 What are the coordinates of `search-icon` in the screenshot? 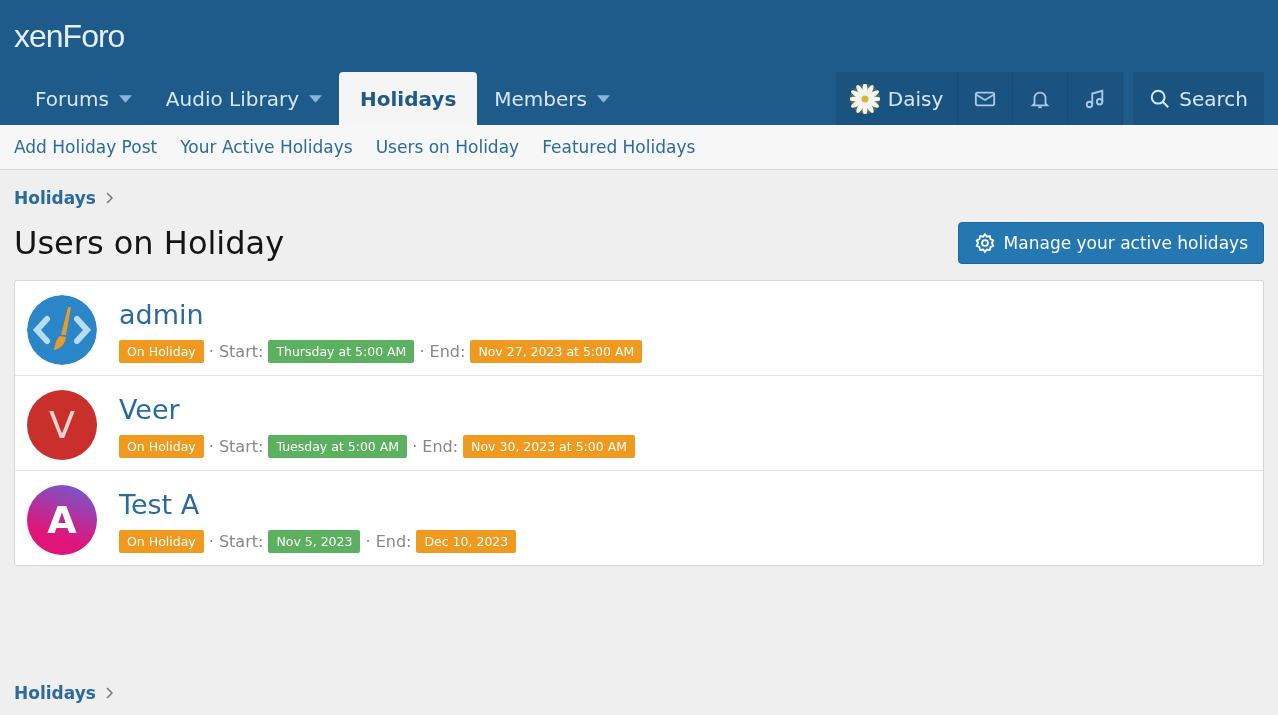 It's located at (1160, 98).